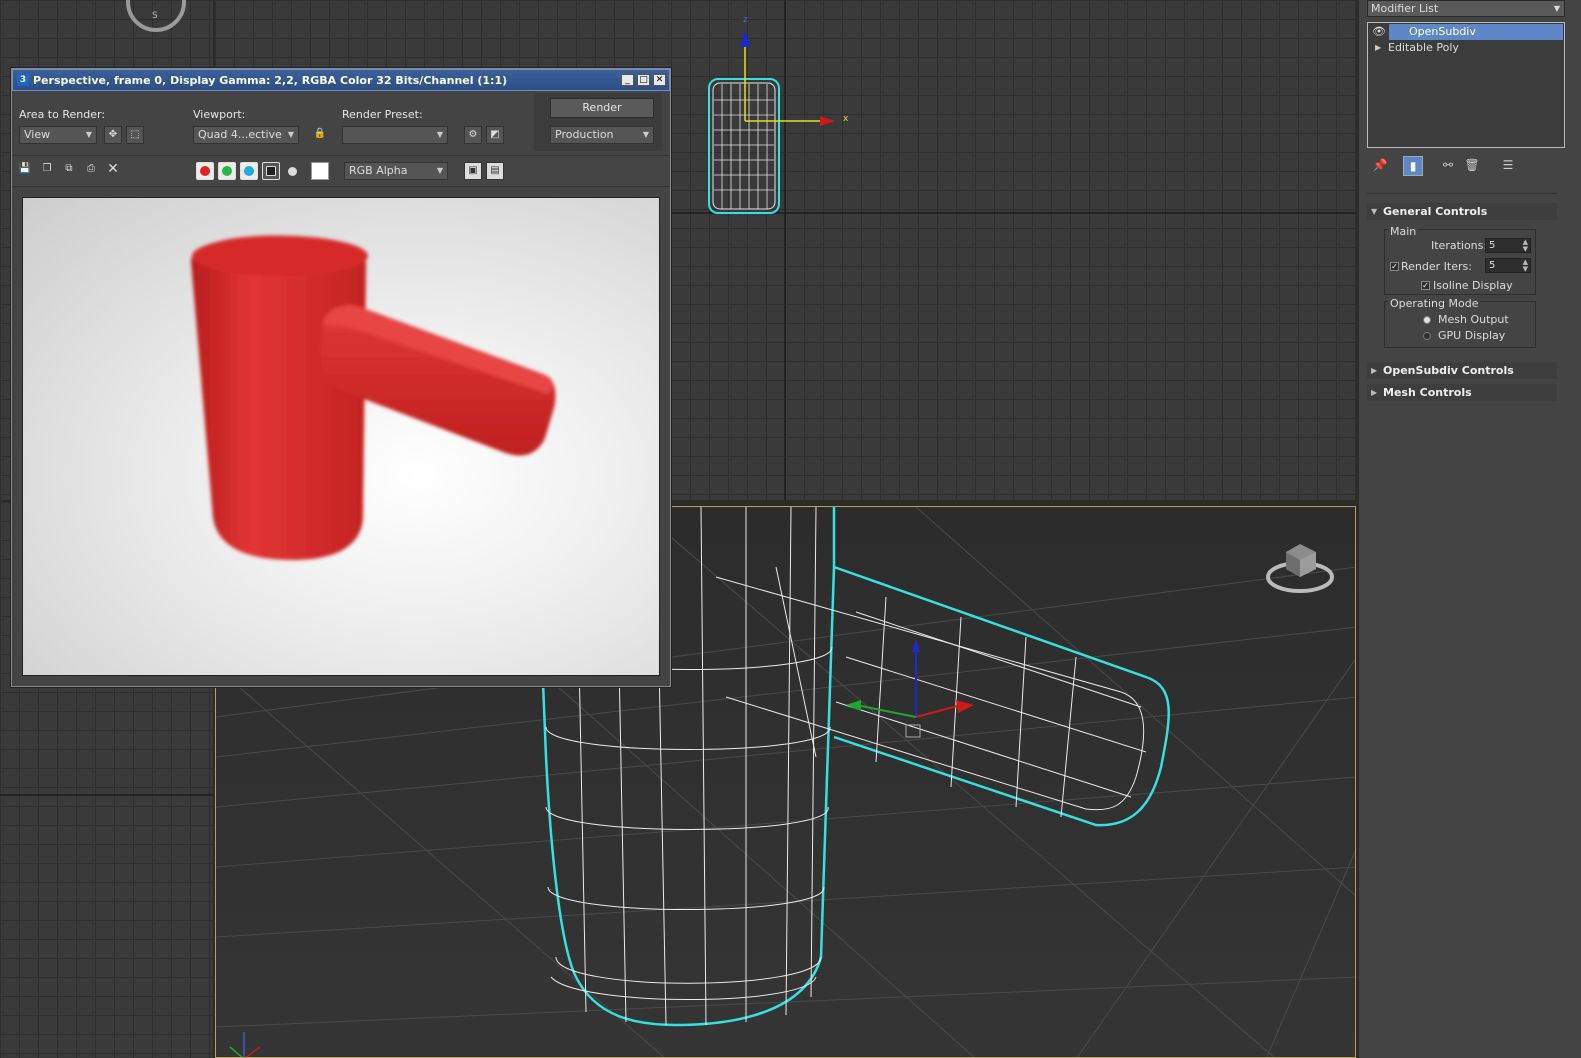 This screenshot has height=1058, width=1581. What do you see at coordinates (373, 397) in the screenshot?
I see `red-hammer-render` at bounding box center [373, 397].